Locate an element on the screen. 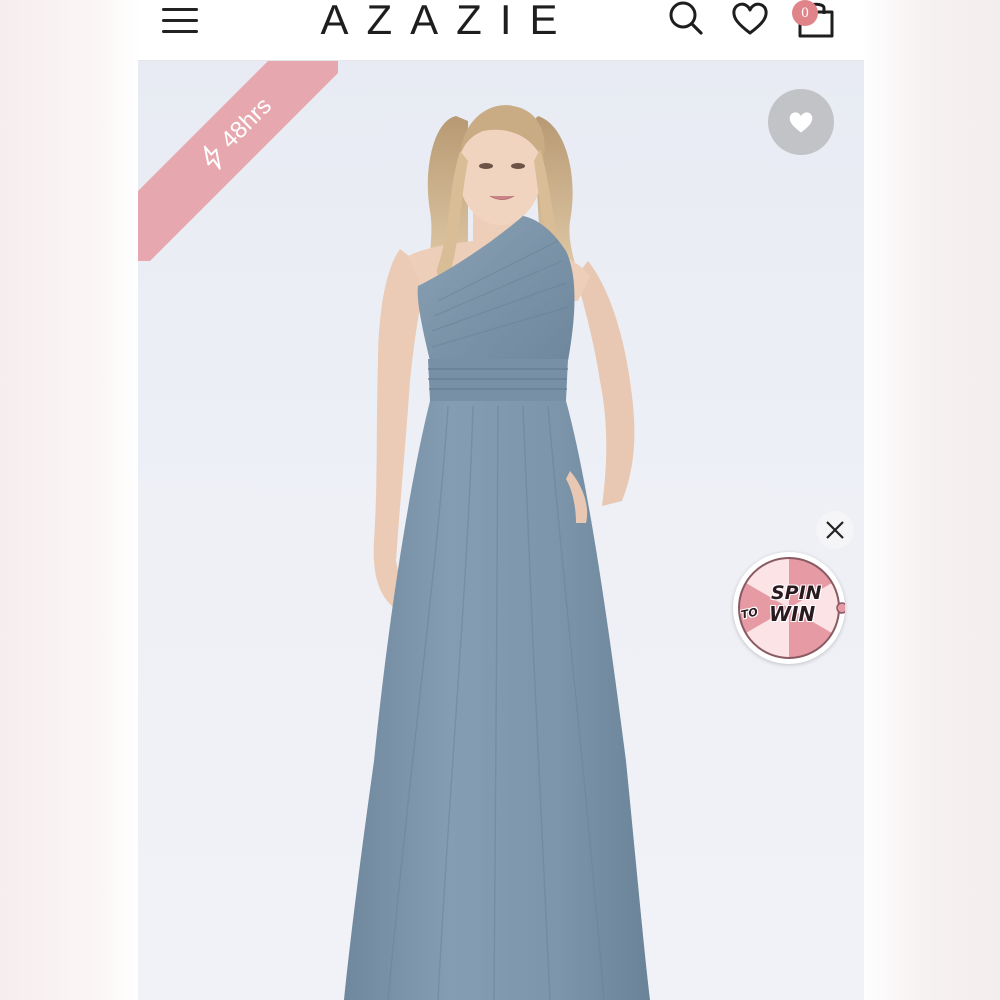 The width and height of the screenshot is (1000, 1000). close-promo-button is located at coordinates (835, 530).